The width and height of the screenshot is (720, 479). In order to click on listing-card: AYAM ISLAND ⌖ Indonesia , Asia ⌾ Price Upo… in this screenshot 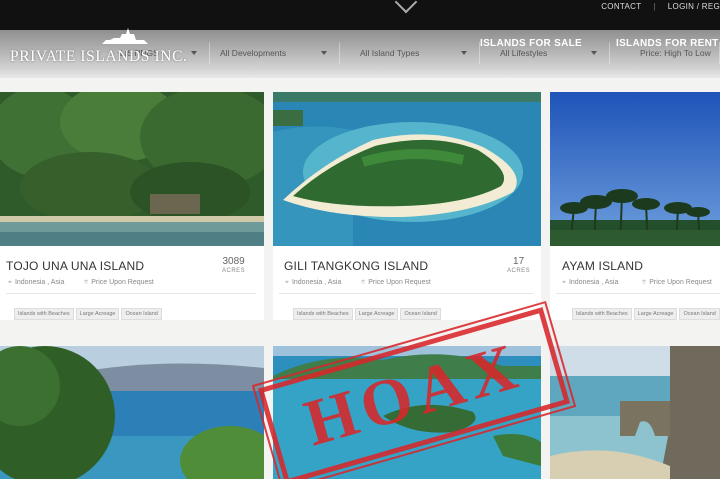, I will do `click(635, 206)`.